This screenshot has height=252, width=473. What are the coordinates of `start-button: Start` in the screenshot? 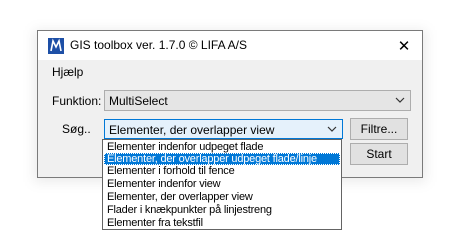 It's located at (379, 154).